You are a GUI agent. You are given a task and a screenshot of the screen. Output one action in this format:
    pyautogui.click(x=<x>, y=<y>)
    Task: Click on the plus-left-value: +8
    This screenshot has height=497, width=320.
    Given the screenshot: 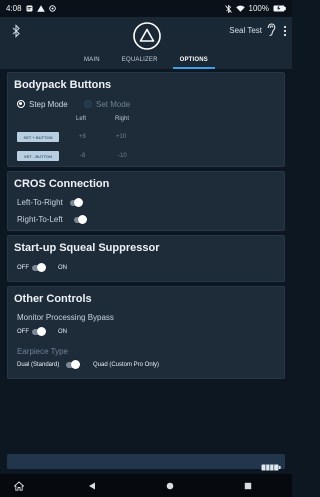 What is the action you would take?
    pyautogui.click(x=82, y=137)
    